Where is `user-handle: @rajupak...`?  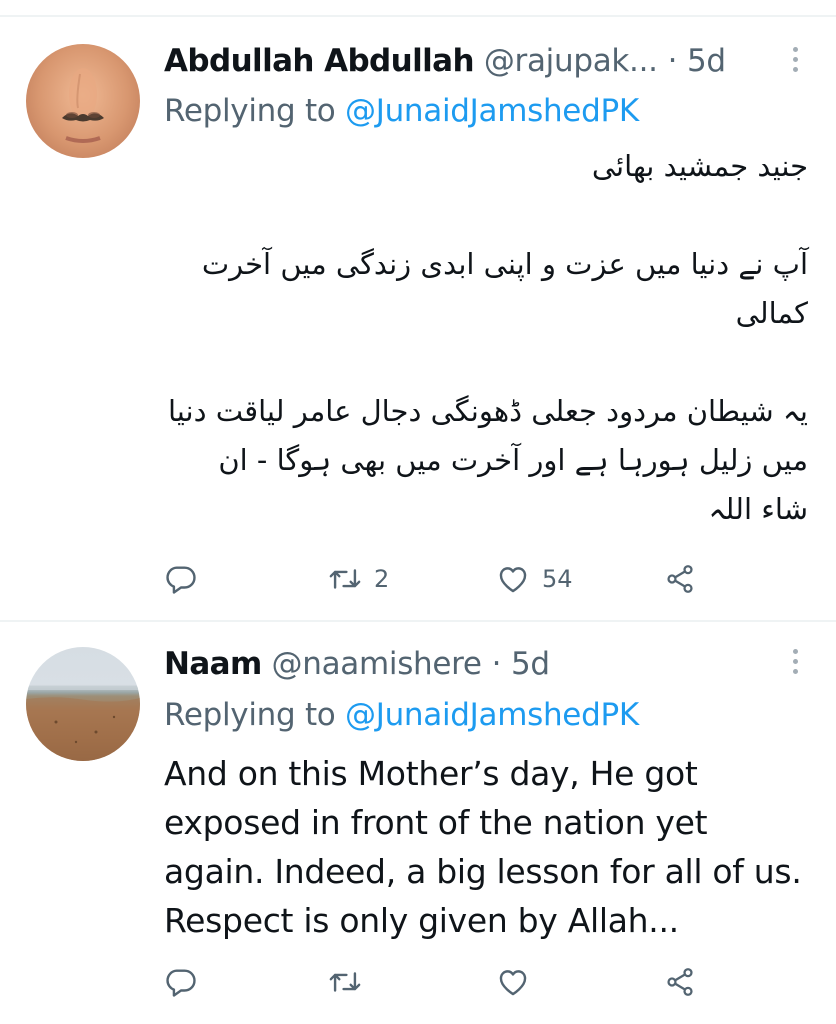 user-handle: @rajupak... is located at coordinates (571, 61).